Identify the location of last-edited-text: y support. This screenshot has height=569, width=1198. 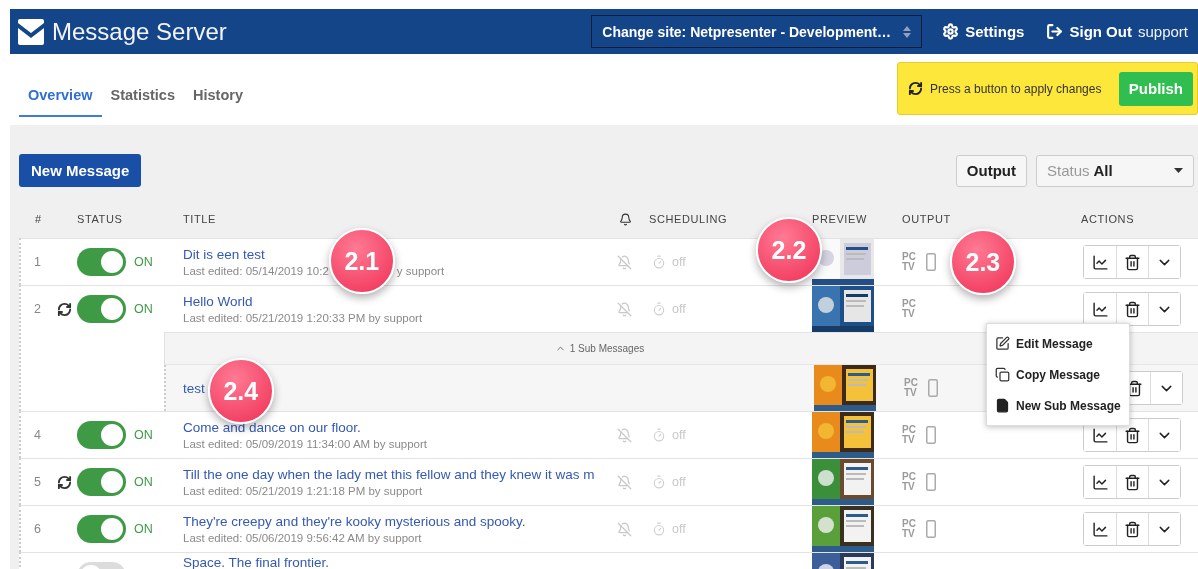
(420, 271).